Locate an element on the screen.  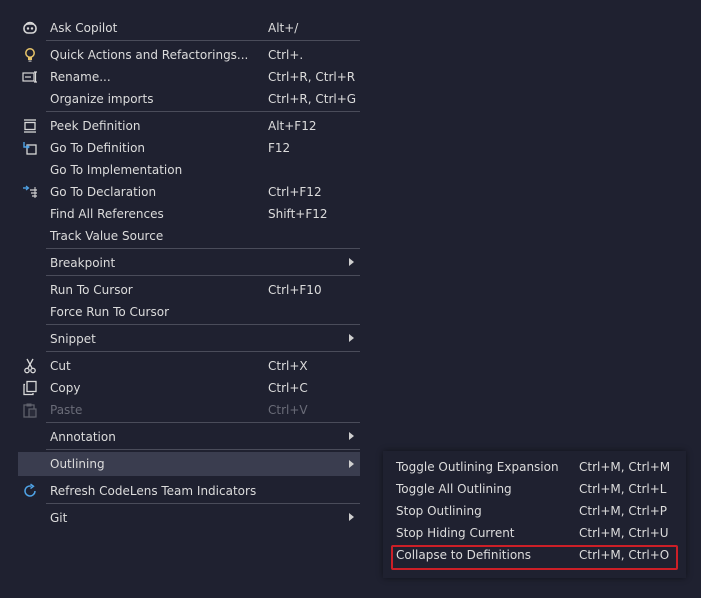
submenu-item-toggle-all-outlining: Toggle All Outlining Ctrl+M, Ctrl+L is located at coordinates (535, 489).